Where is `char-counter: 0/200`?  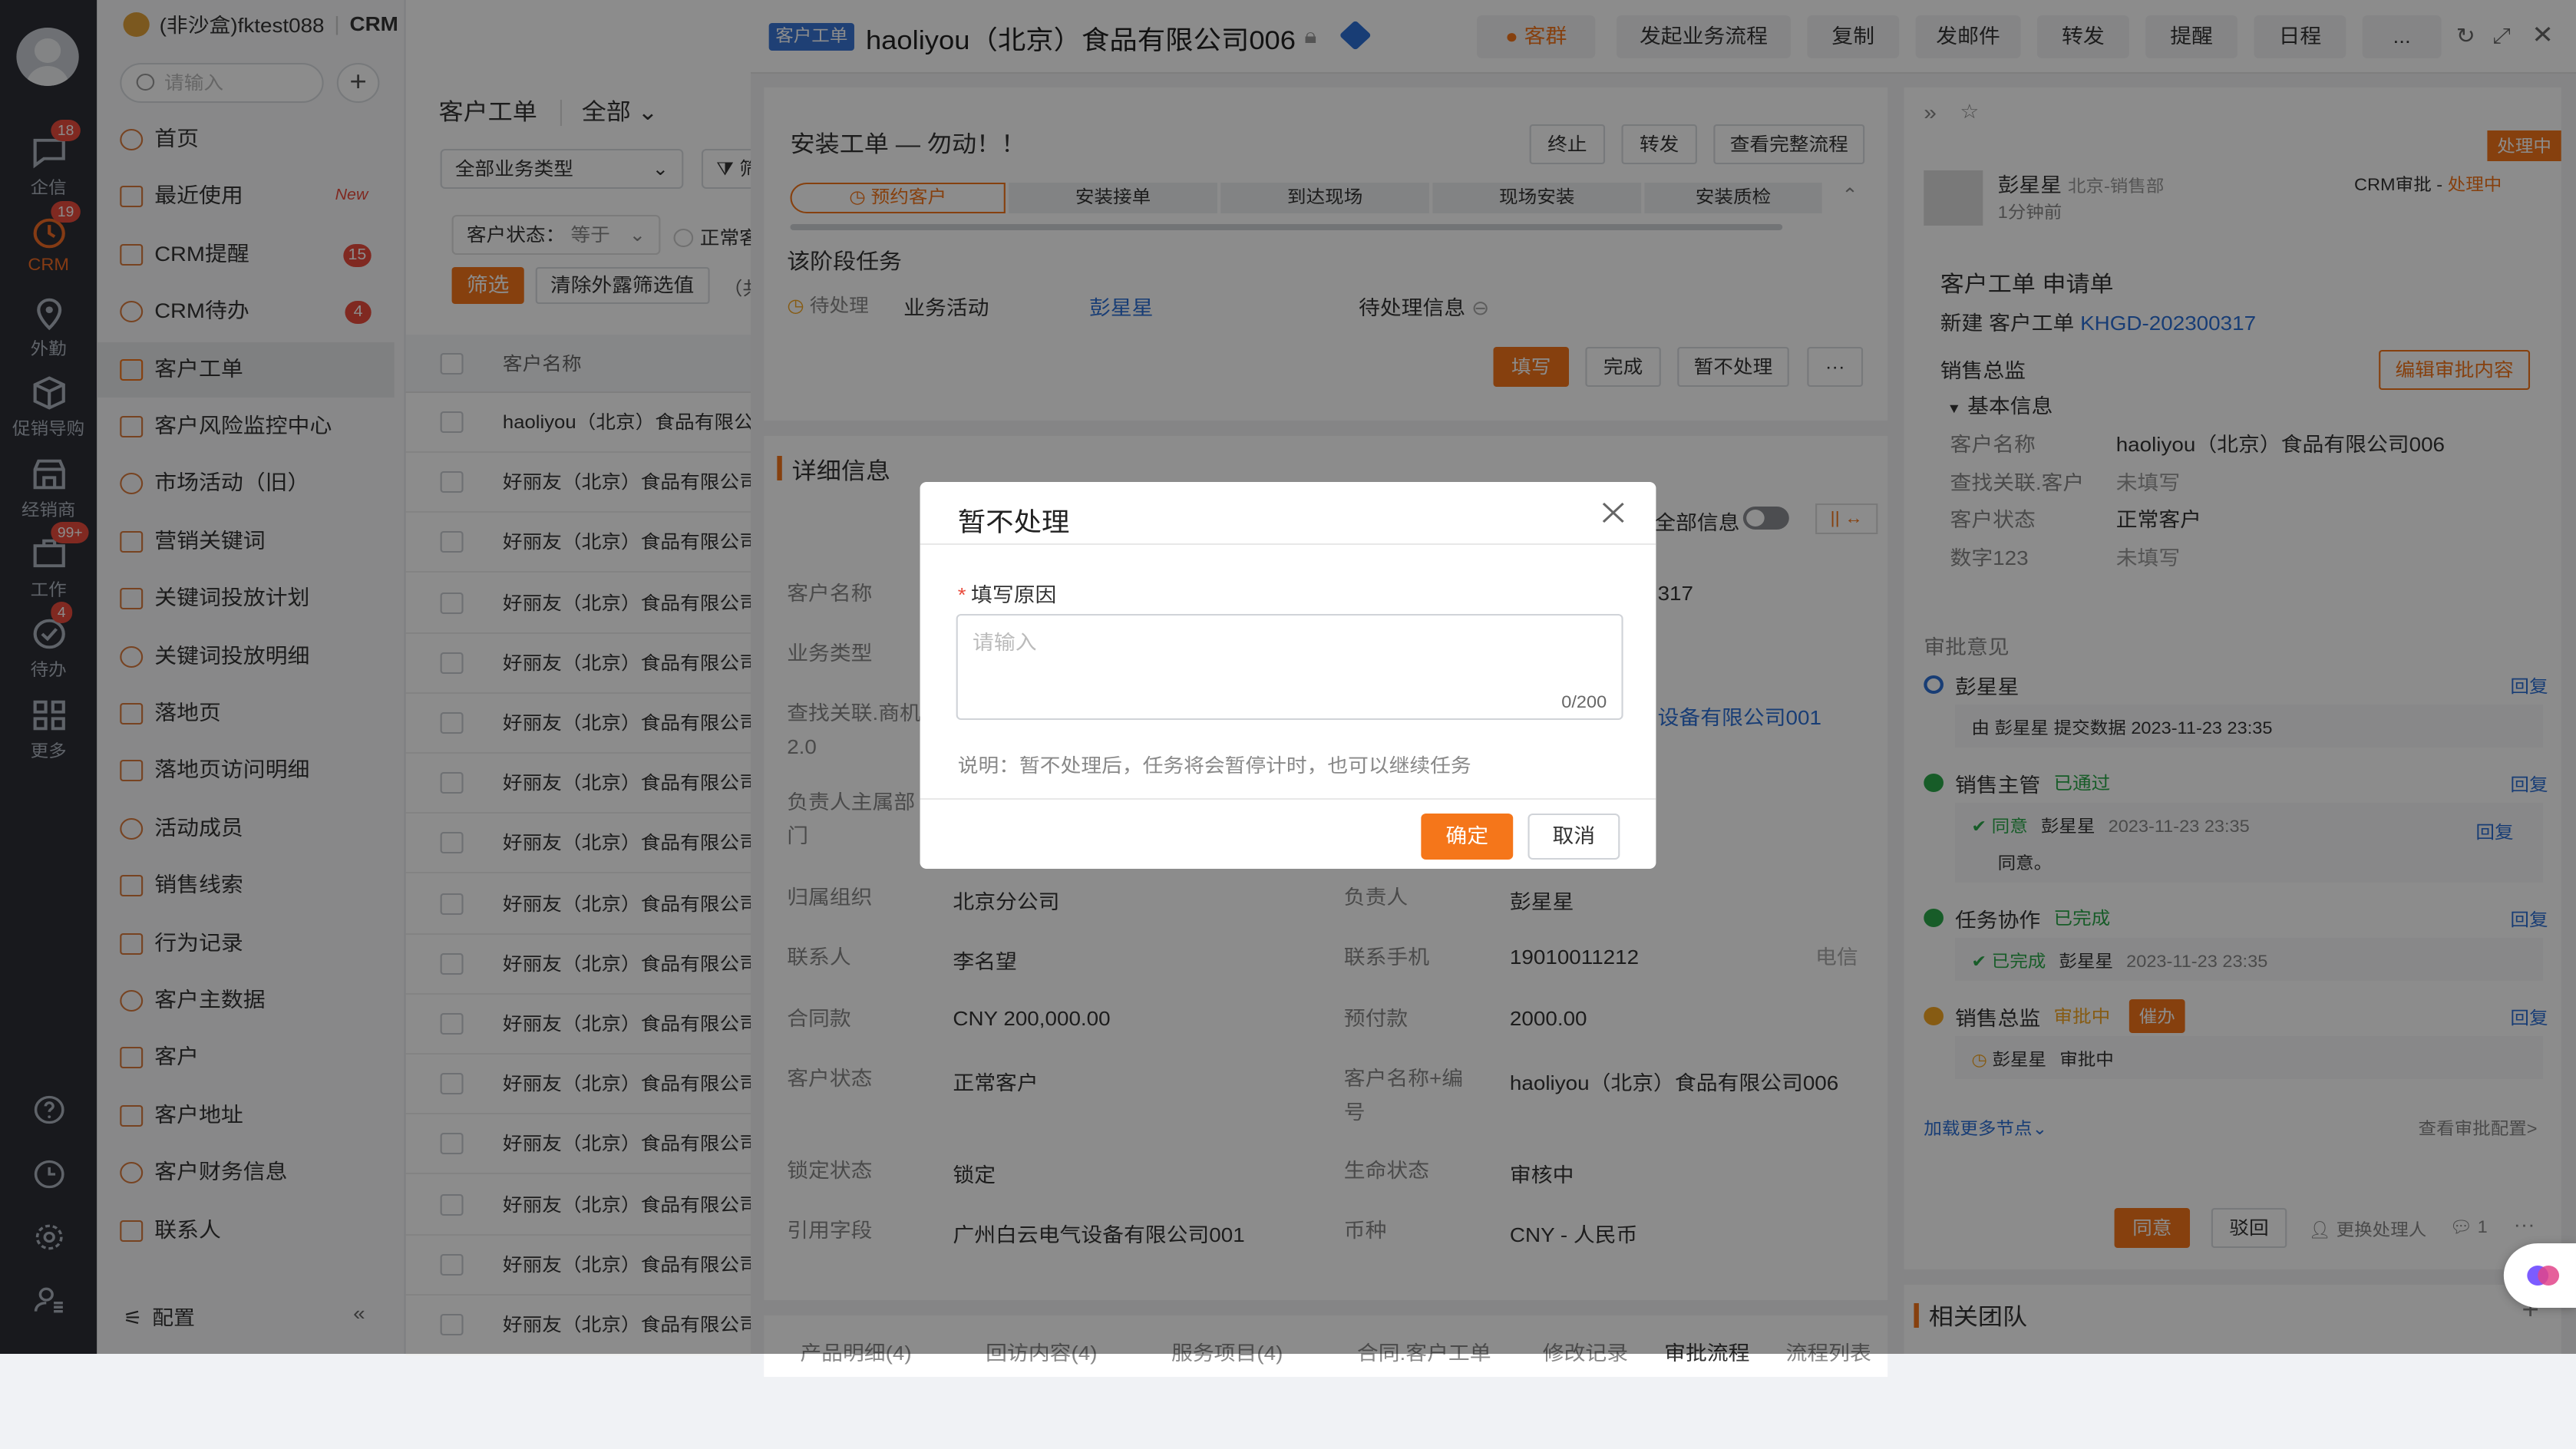 char-counter: 0/200 is located at coordinates (1584, 703).